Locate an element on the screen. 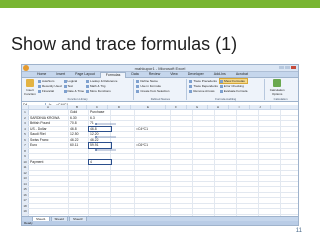 The width and height of the screenshot is (320, 240). error-checking-button: Error Checking is located at coordinates (233, 86).